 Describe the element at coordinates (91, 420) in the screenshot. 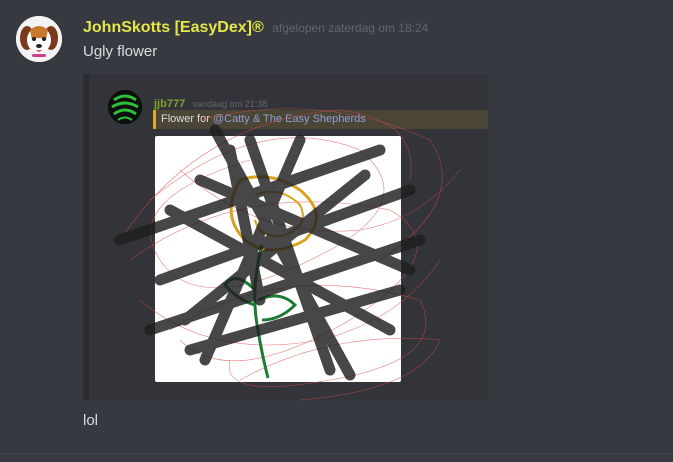

I see `followup-message-text: lol` at that location.